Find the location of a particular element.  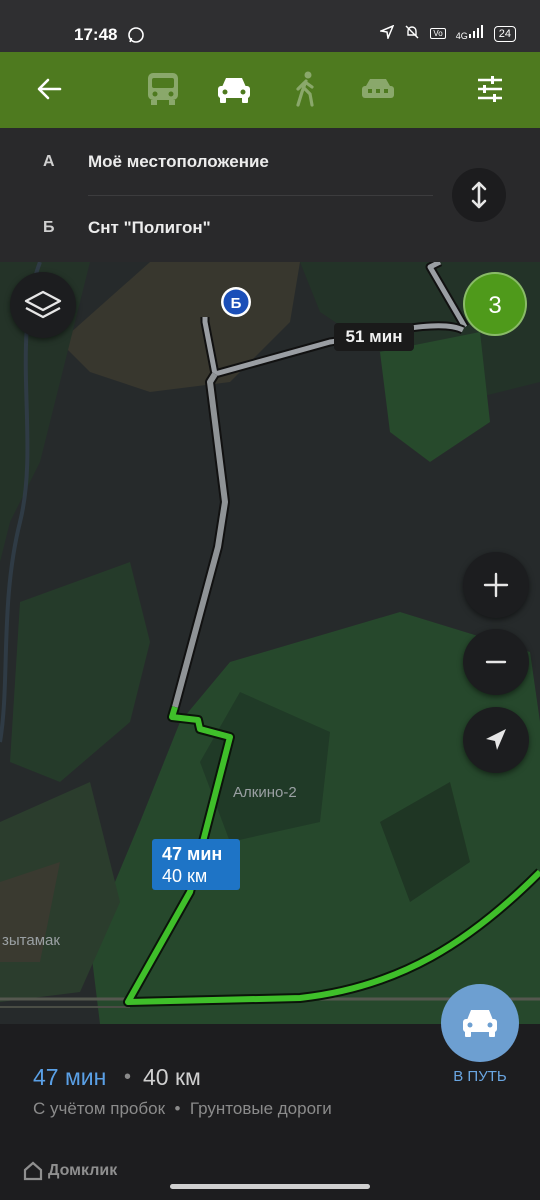

zoom-in-button is located at coordinates (496, 585).